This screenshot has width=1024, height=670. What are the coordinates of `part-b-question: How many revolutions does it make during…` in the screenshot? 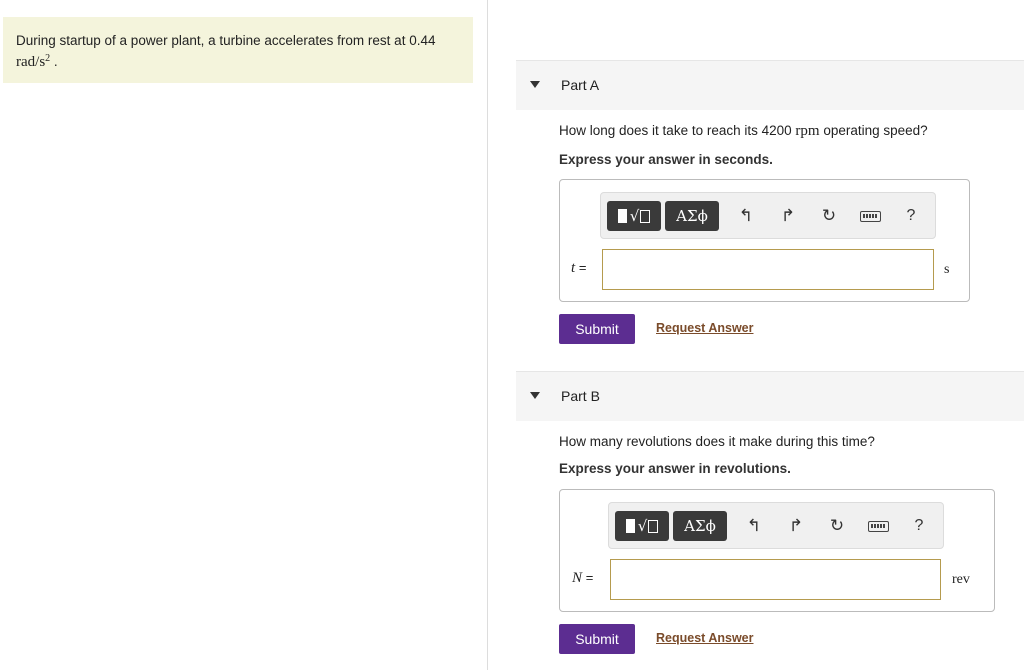 It's located at (717, 441).